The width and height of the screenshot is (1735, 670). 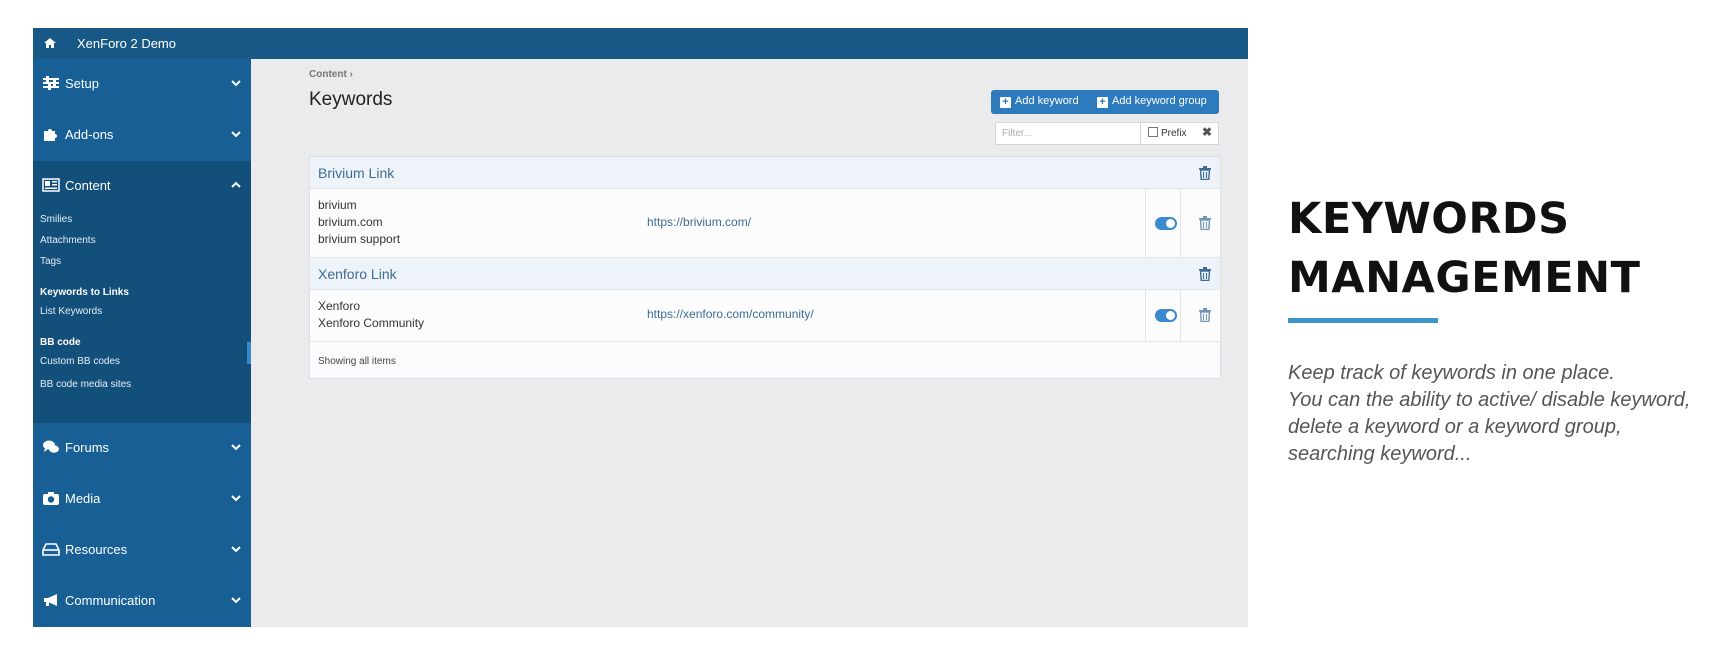 I want to click on promo-desc-line: Keep track of keywords in one place., so click(x=1451, y=373).